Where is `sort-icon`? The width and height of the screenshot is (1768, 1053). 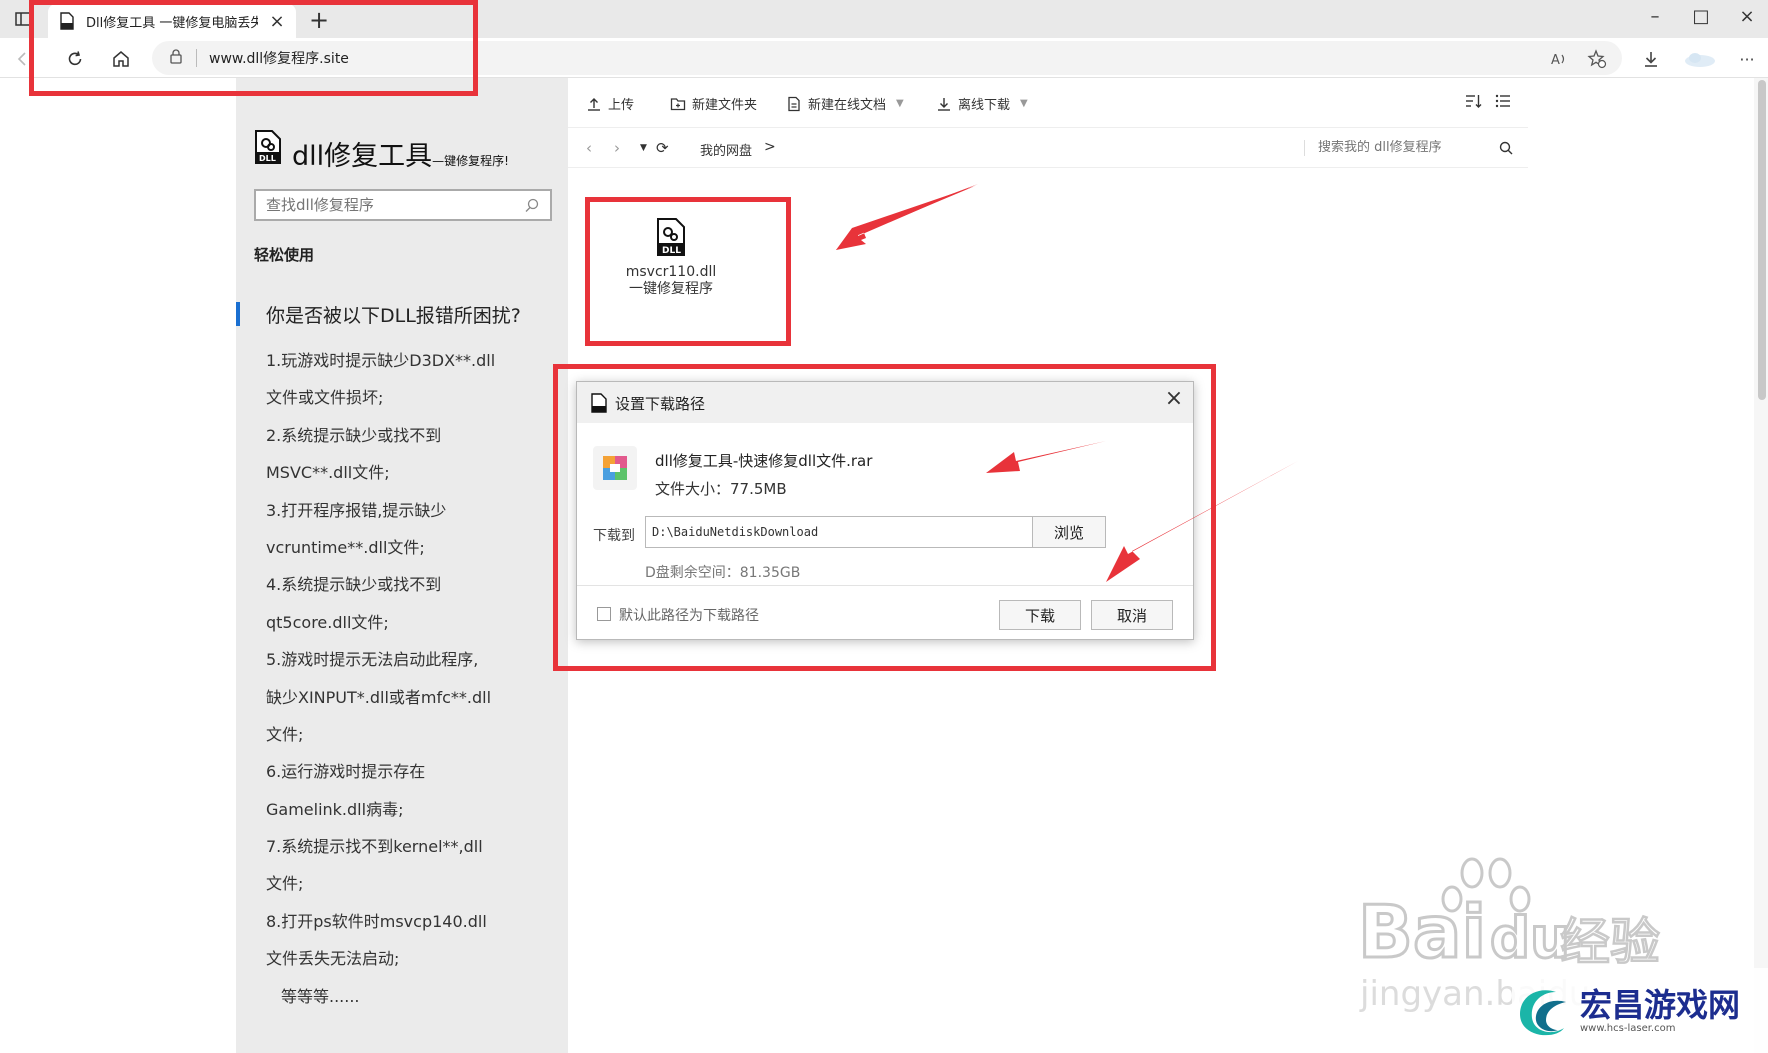 sort-icon is located at coordinates (1474, 102).